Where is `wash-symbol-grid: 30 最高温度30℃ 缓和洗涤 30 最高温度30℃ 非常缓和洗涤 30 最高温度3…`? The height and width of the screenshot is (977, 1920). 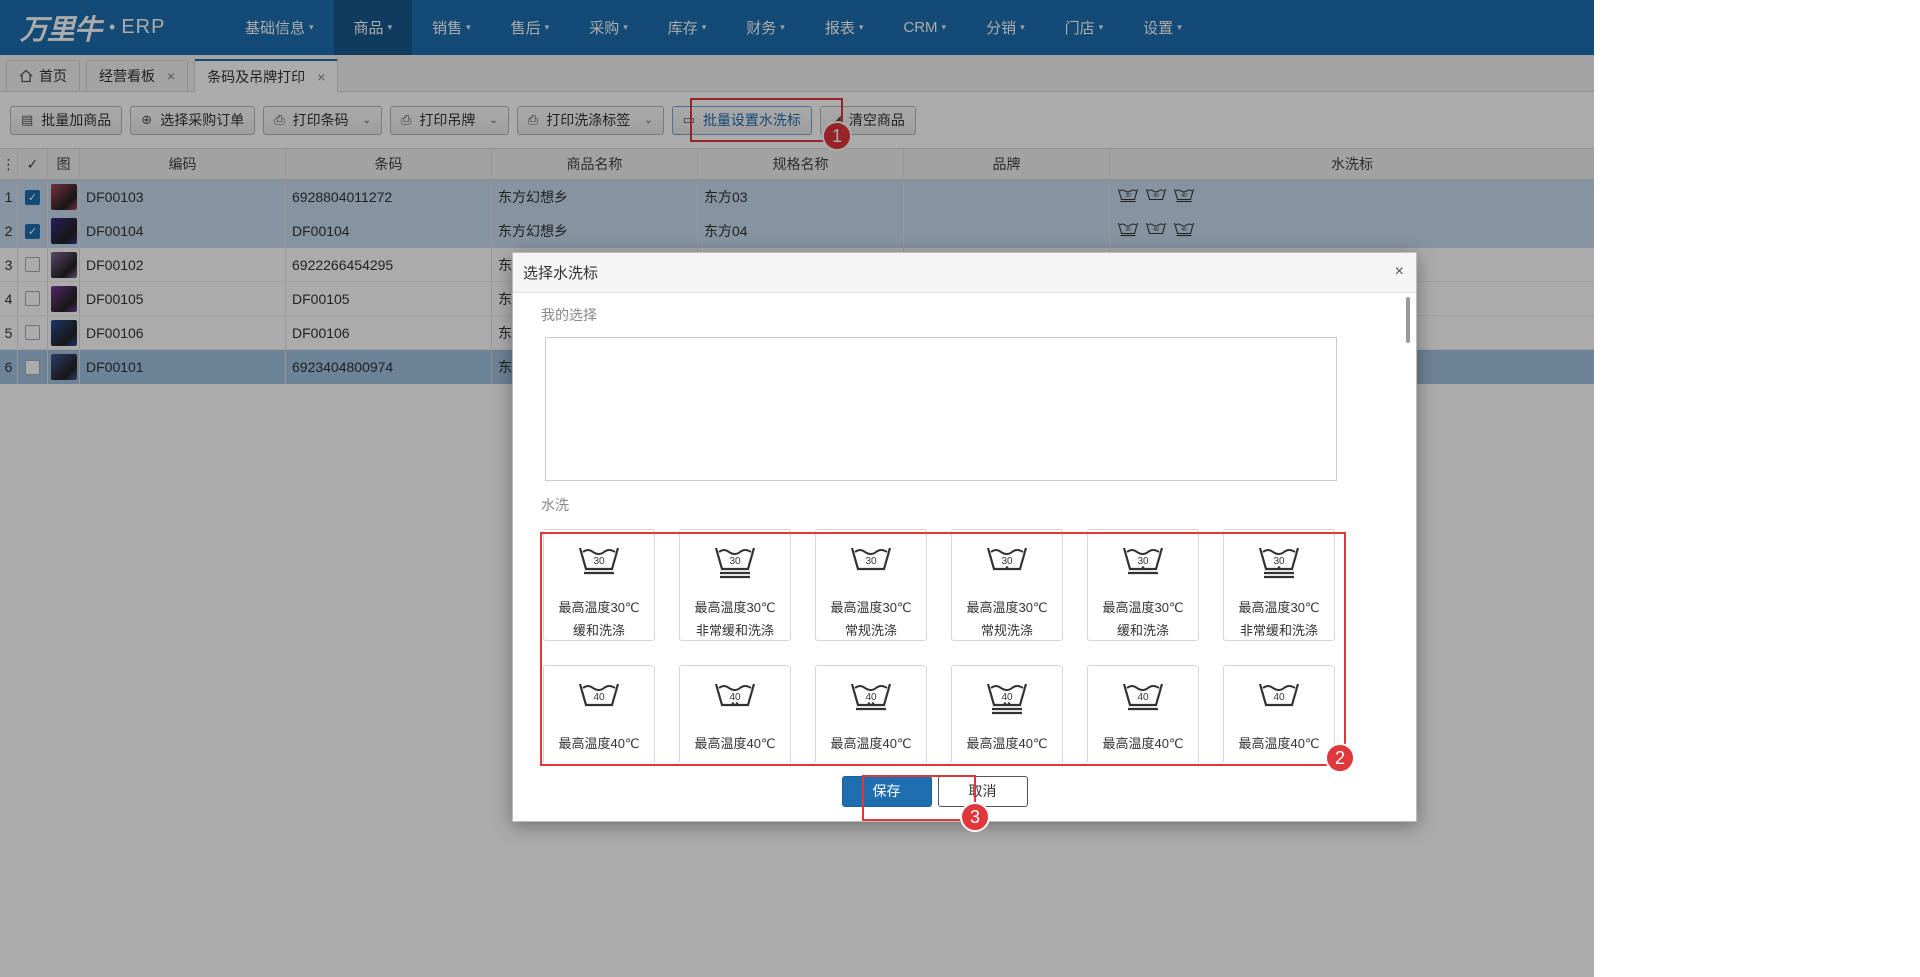 wash-symbol-grid: 30 最高温度30℃ 缓和洗涤 30 最高温度30℃ 非常缓和洗涤 30 最高温度3… is located at coordinates (973, 645).